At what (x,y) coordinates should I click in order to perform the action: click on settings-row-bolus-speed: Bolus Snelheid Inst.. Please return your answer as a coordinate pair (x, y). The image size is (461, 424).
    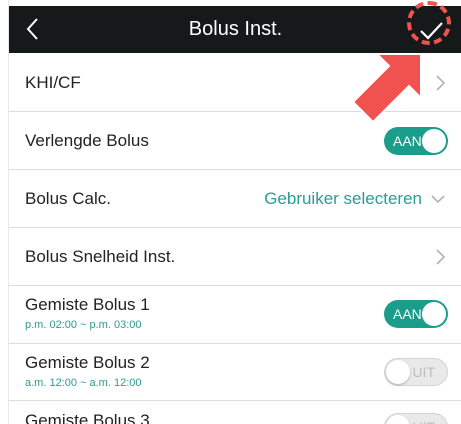
    Looking at the image, I should click on (235, 257).